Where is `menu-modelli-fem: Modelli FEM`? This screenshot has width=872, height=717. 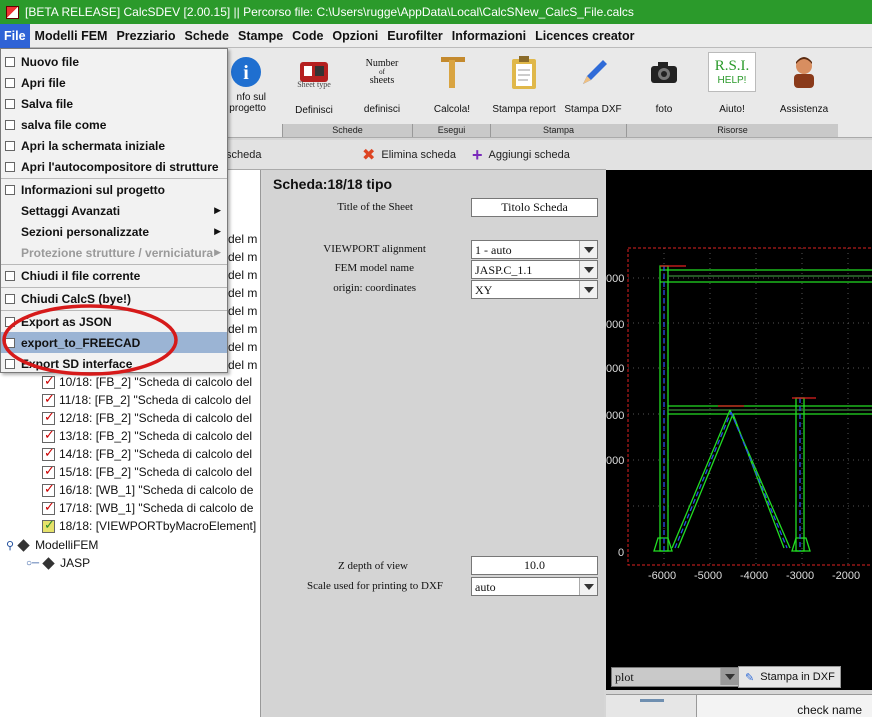 menu-modelli-fem: Modelli FEM is located at coordinates (71, 36).